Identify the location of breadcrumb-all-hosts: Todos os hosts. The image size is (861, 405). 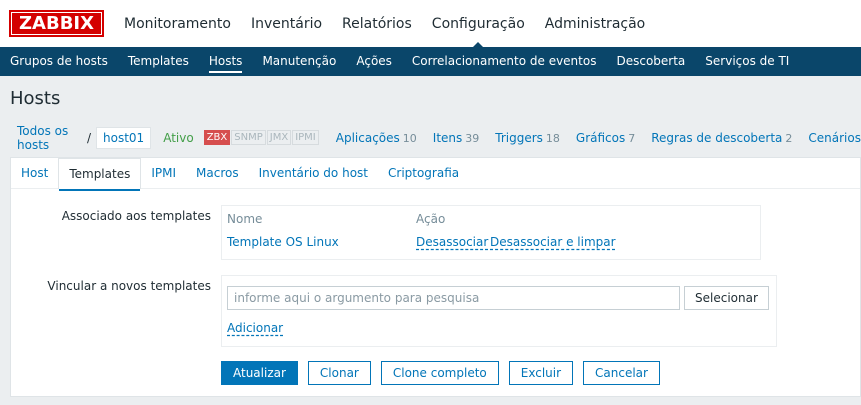
(49, 138).